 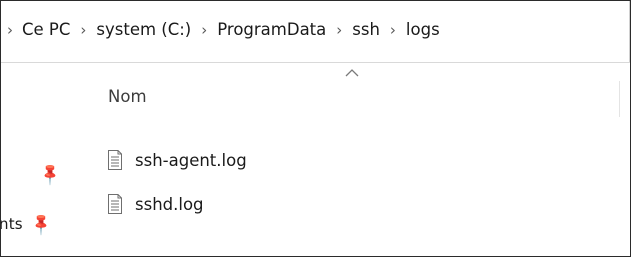 What do you see at coordinates (46, 29) in the screenshot?
I see `breadcrumb-item-ce-pc: Ce PC` at bounding box center [46, 29].